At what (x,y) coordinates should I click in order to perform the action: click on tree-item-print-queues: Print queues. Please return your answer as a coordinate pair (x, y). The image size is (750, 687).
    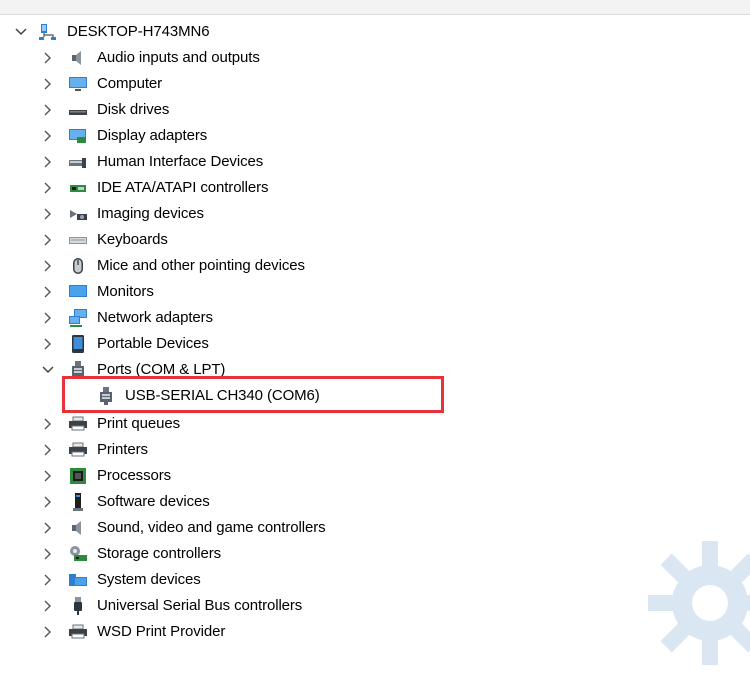
    Looking at the image, I should click on (350, 424).